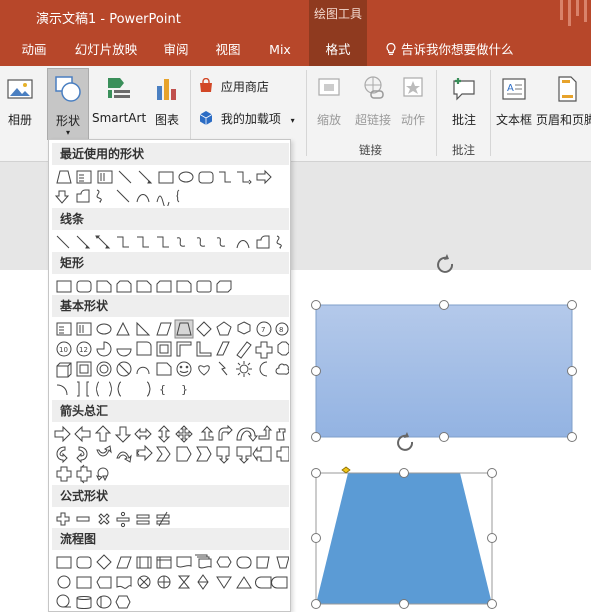 The width and height of the screenshot is (591, 612). What do you see at coordinates (444, 371) in the screenshot?
I see `selected-rectangle-shape` at bounding box center [444, 371].